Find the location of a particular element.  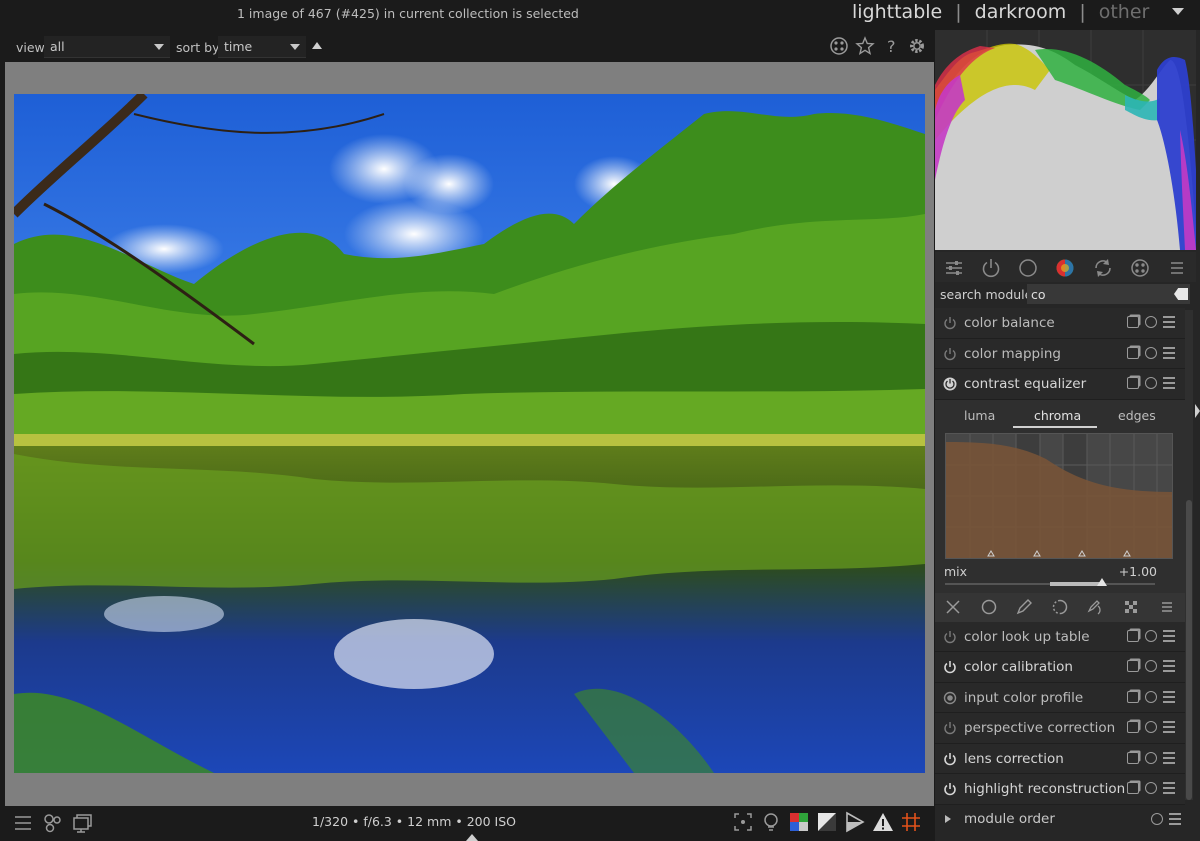

module-perspective-correction: perspective correction is located at coordinates (1060, 728).